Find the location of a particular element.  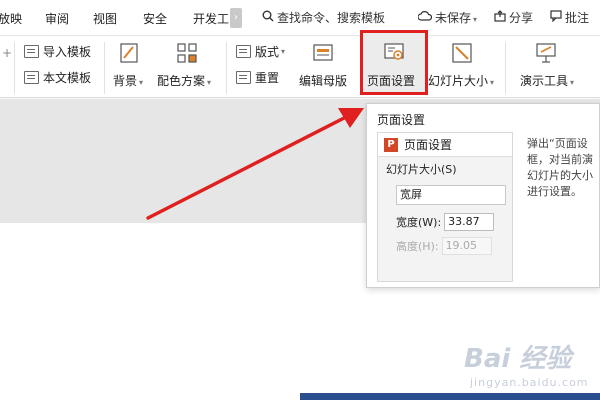

share-label: 分享 is located at coordinates (521, 18).